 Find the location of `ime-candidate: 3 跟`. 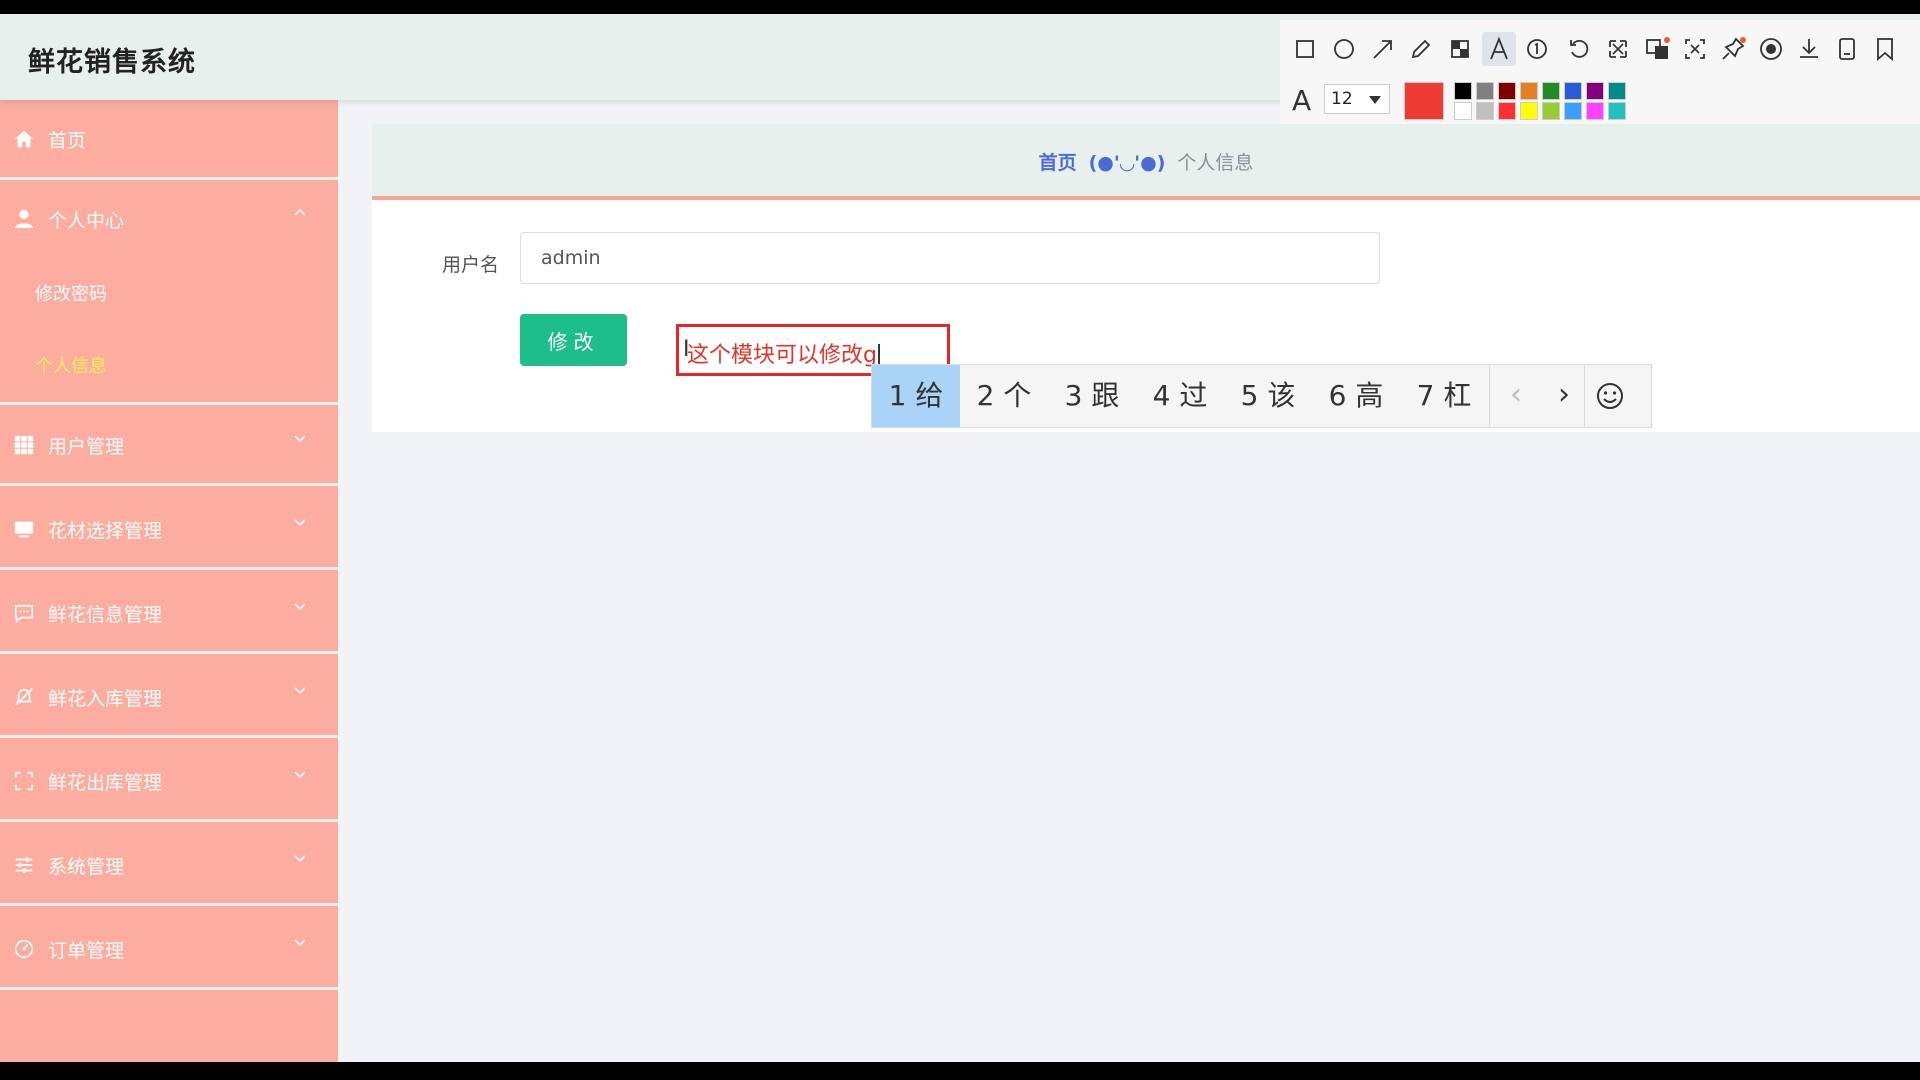

ime-candidate: 3 跟 is located at coordinates (1092, 396).